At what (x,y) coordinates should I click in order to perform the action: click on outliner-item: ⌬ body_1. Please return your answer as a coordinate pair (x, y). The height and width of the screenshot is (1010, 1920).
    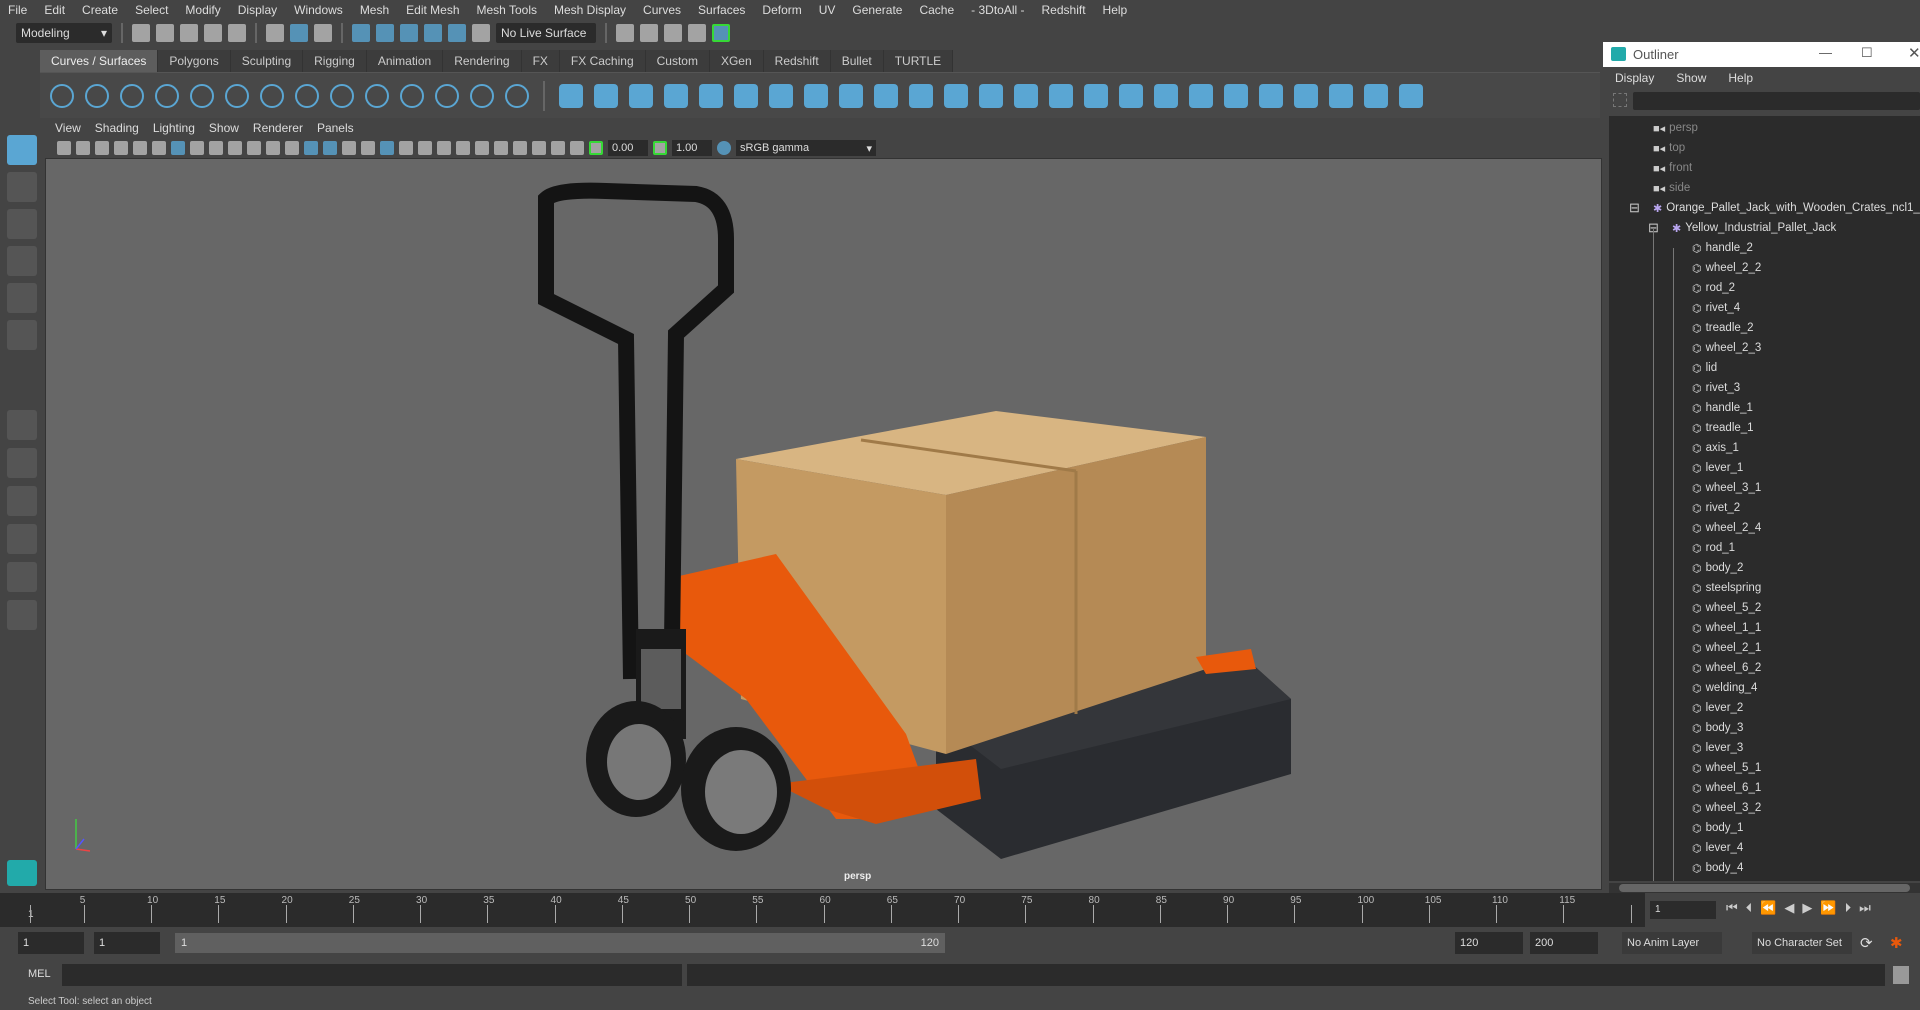
    Looking at the image, I should click on (1717, 828).